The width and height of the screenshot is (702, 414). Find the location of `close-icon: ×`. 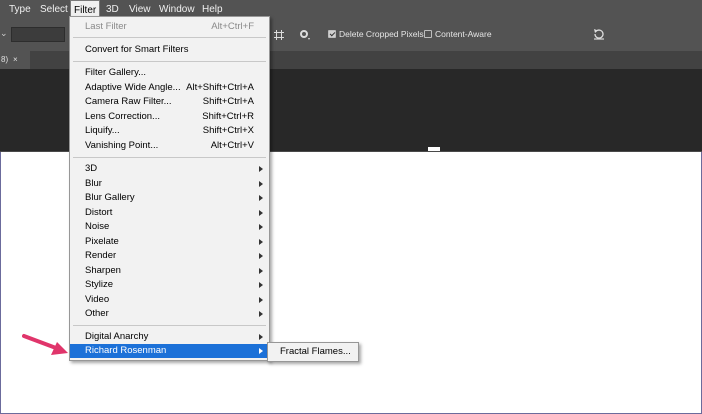

close-icon: × is located at coordinates (15, 60).